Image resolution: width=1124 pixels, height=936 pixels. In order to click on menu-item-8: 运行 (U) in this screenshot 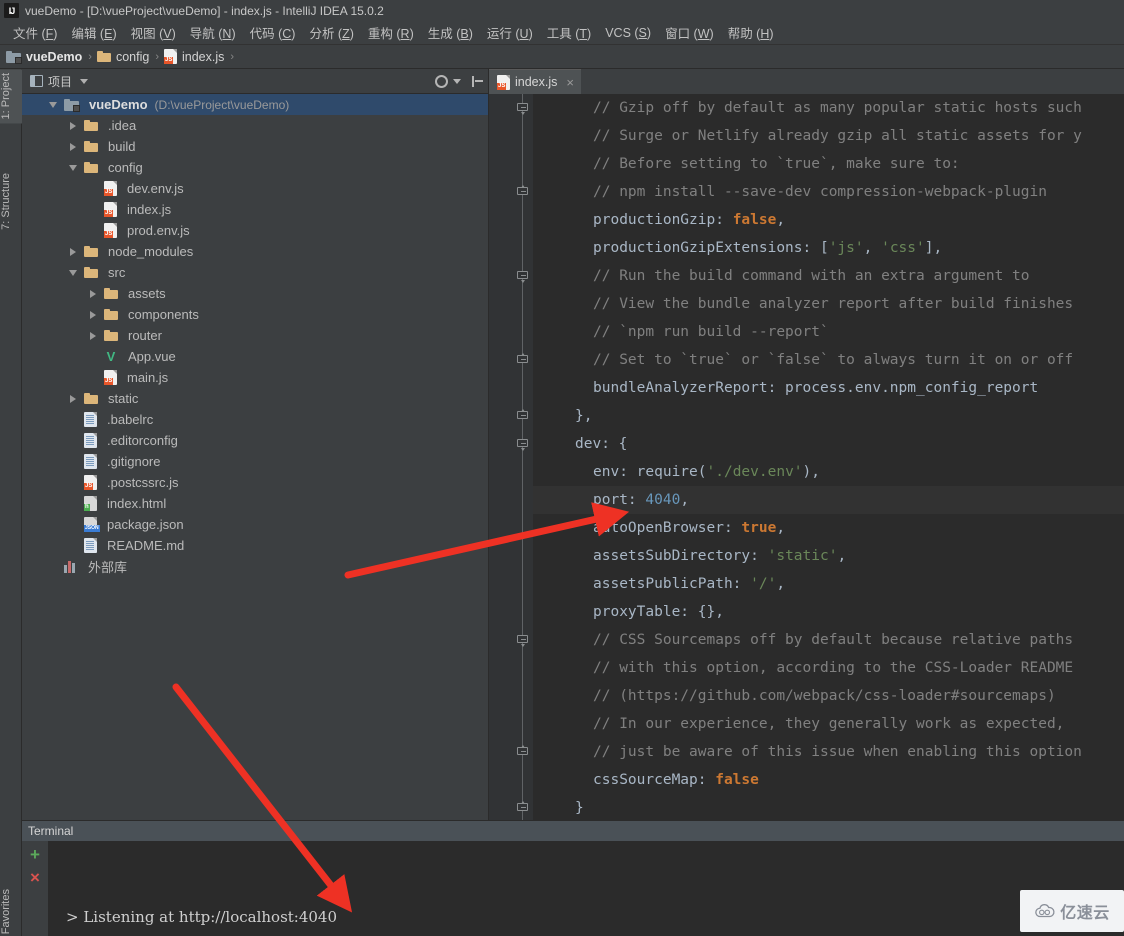, I will do `click(510, 32)`.